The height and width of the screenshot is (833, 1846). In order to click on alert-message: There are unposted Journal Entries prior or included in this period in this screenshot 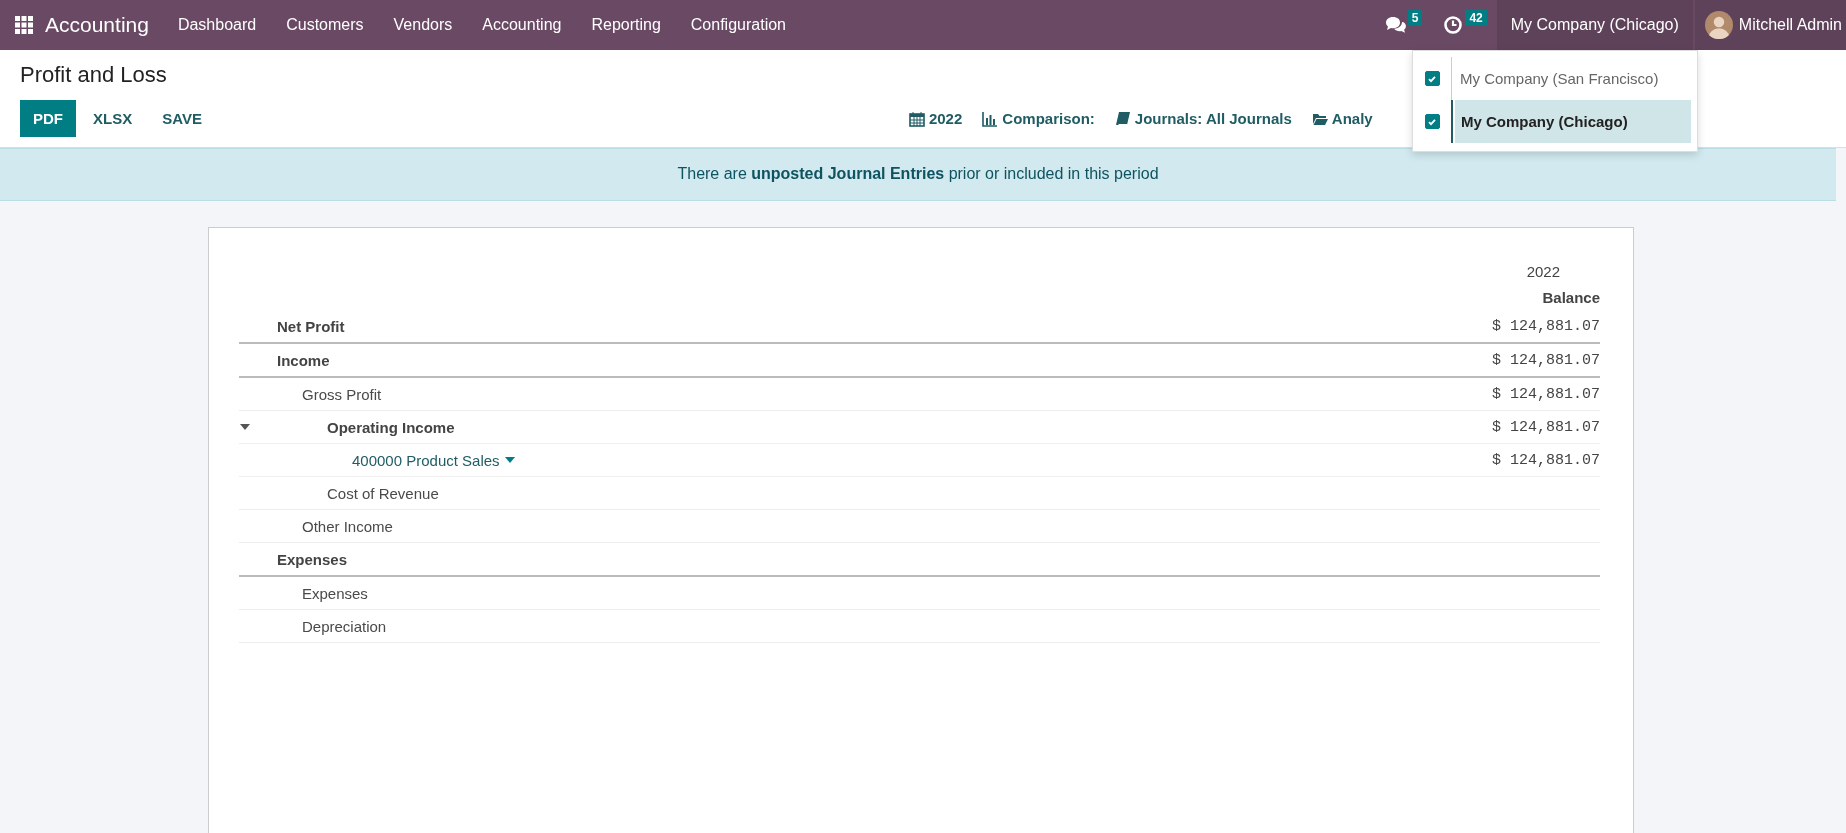, I will do `click(918, 173)`.